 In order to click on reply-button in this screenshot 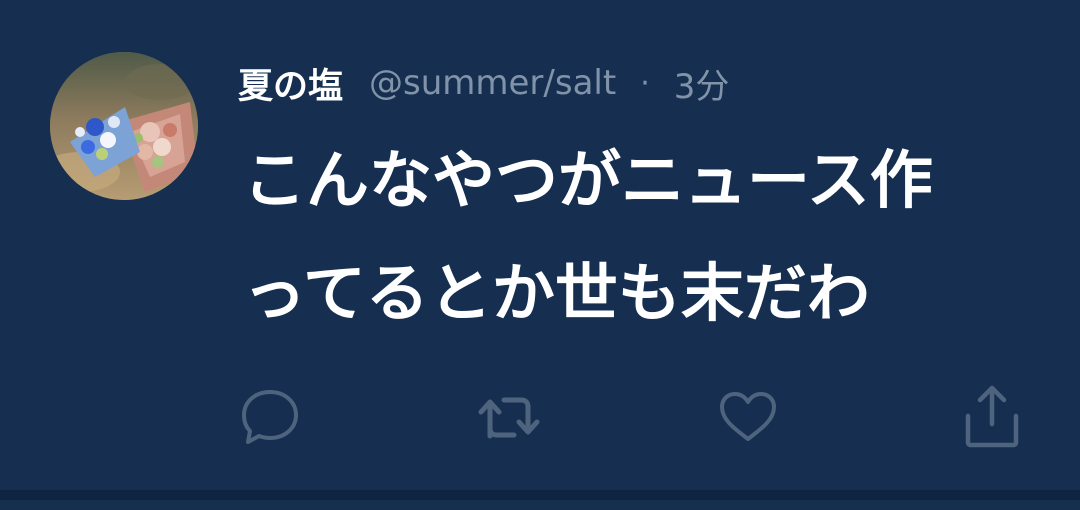, I will do `click(270, 417)`.